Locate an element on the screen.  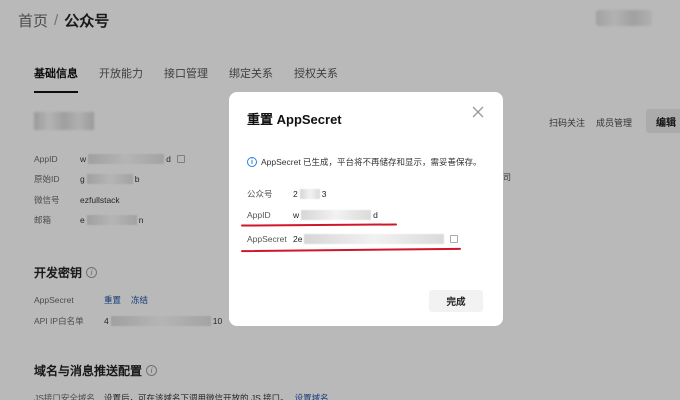
done-button: 完成 is located at coordinates (456, 301).